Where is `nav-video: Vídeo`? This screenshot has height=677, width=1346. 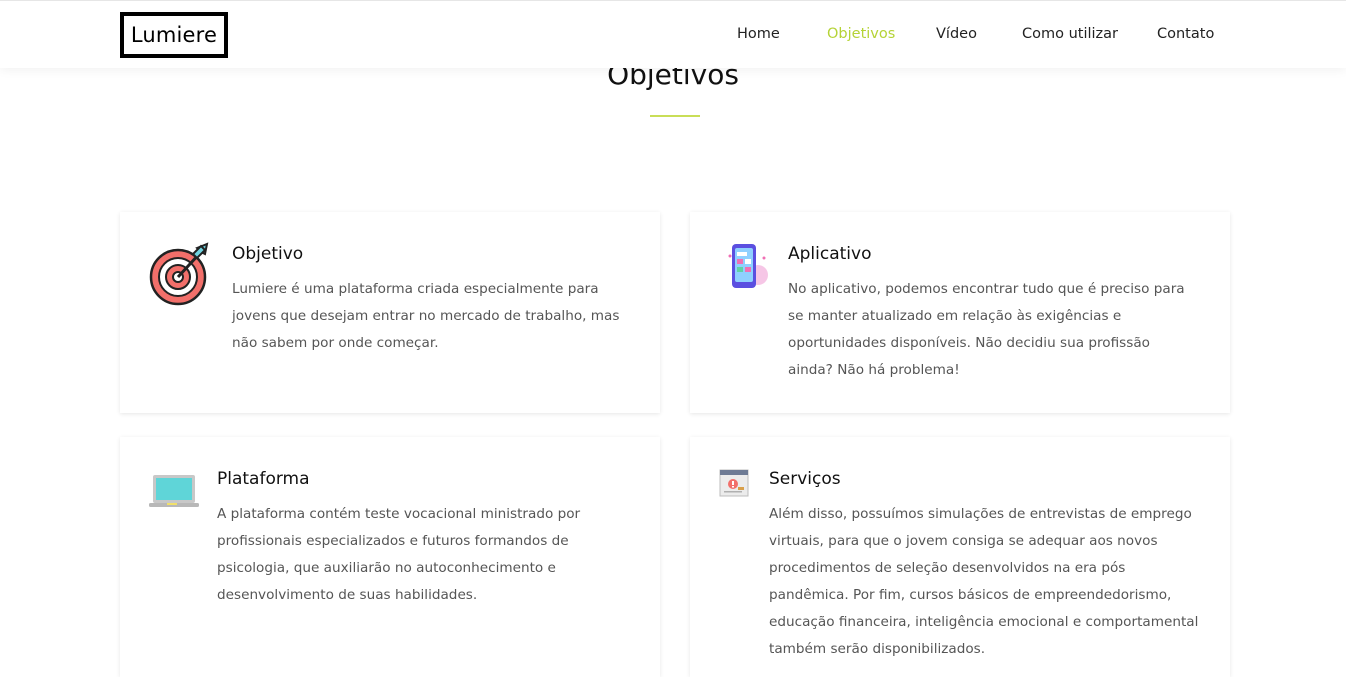
nav-video: Vídeo is located at coordinates (956, 34).